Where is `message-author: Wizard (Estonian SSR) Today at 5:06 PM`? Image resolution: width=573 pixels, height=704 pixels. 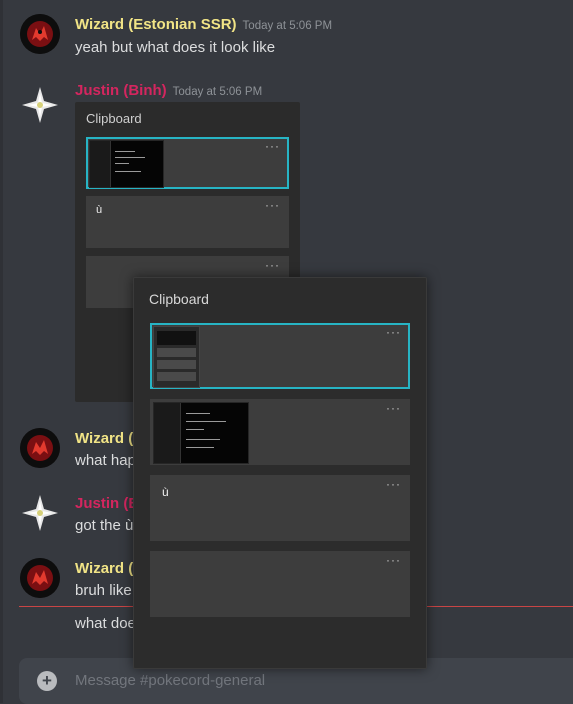 message-author: Wizard (Estonian SSR) Today at 5:06 PM is located at coordinates (203, 24).